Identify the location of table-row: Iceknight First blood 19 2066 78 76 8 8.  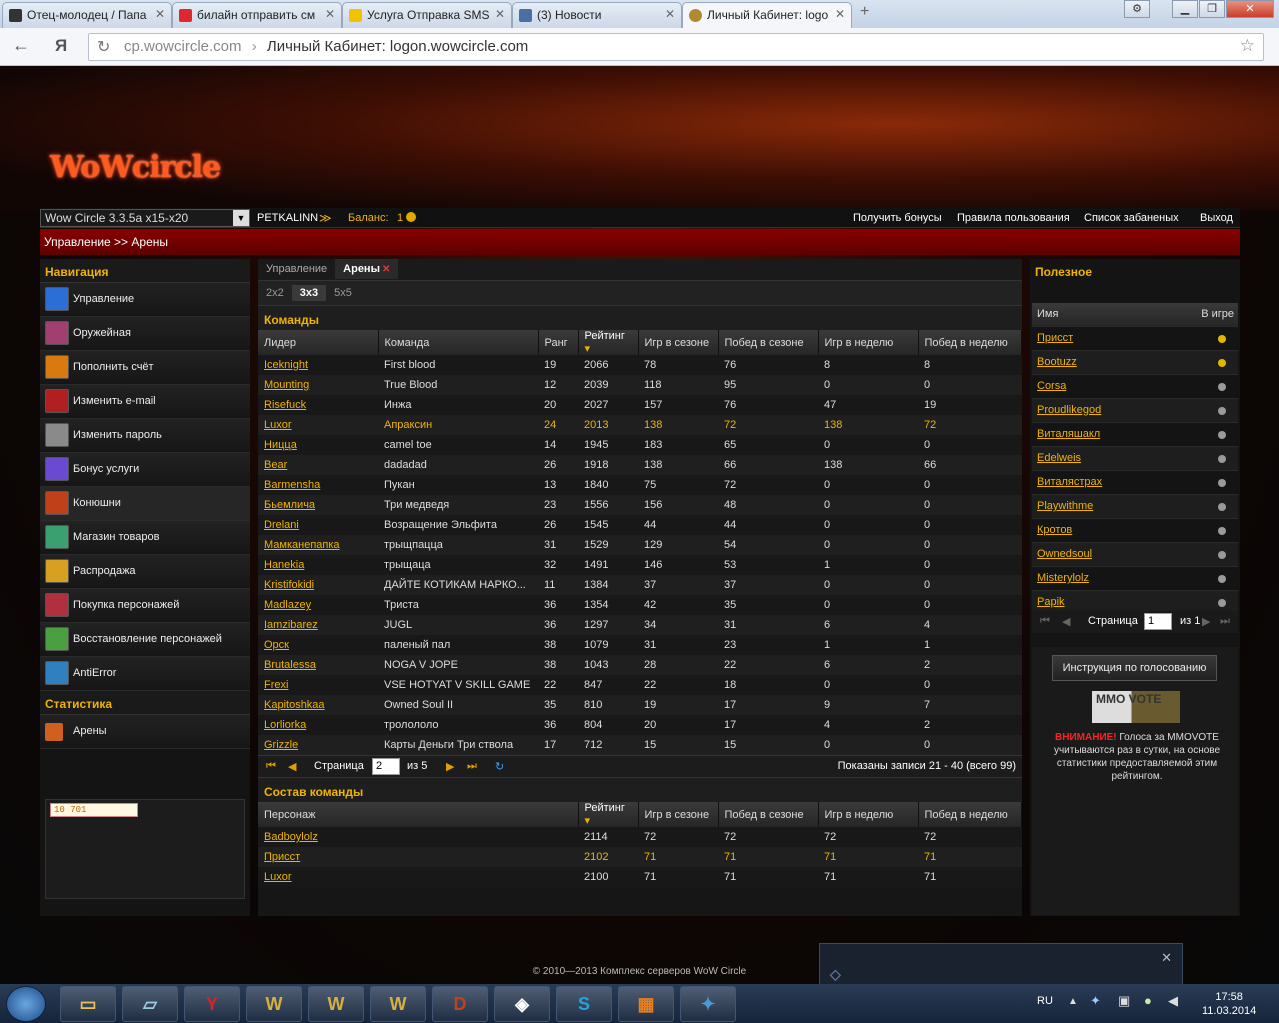
(640, 365).